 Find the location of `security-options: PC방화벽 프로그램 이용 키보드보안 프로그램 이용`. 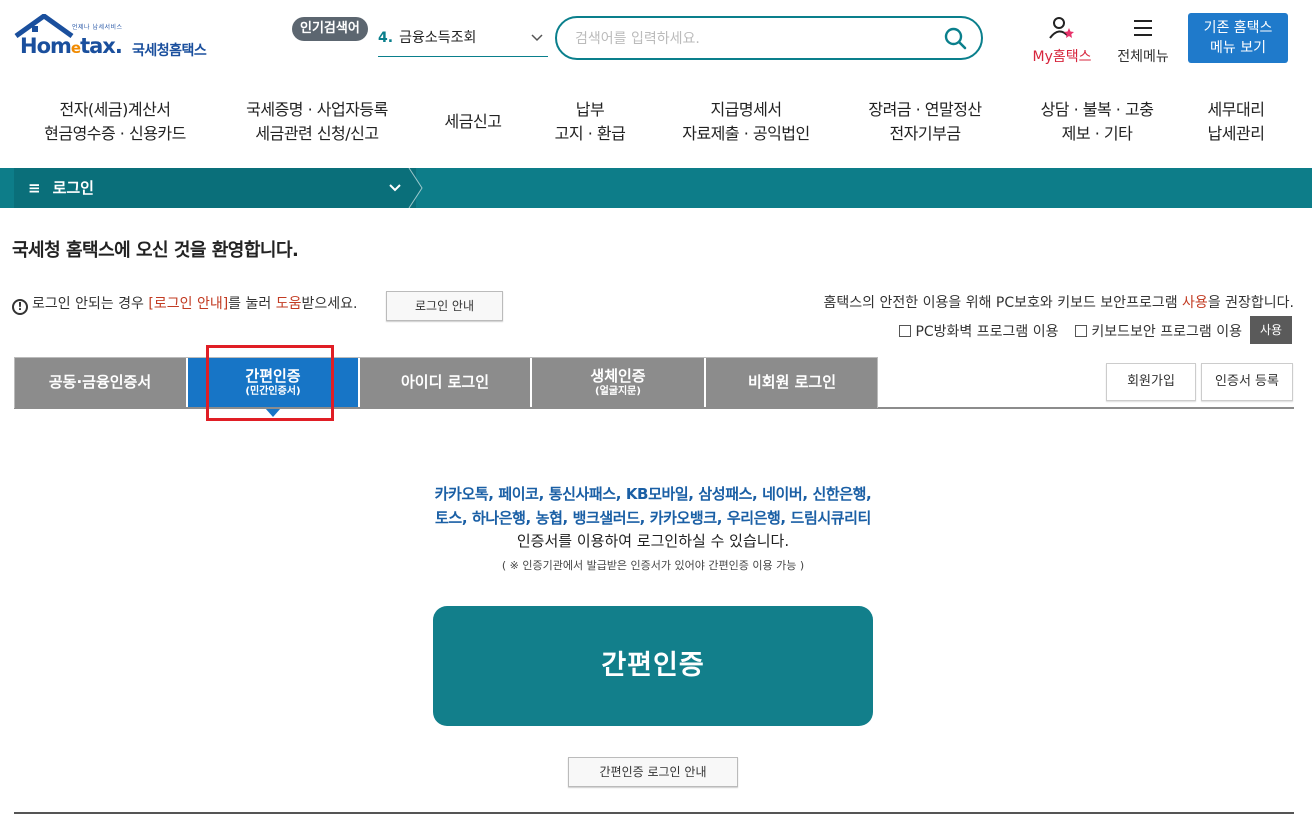

security-options: PC방화벽 프로그램 이용 키보드보안 프로그램 이용 is located at coordinates (1070, 331).